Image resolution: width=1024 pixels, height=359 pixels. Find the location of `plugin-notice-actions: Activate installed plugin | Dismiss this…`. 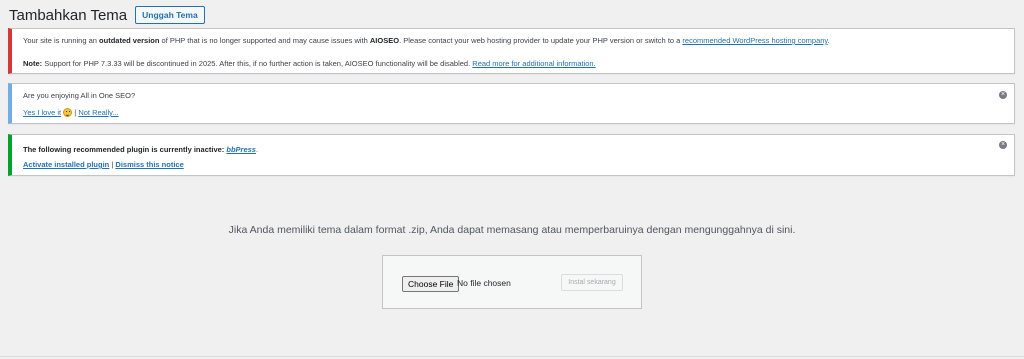

plugin-notice-actions: Activate installed plugin | Dismiss this… is located at coordinates (103, 164).